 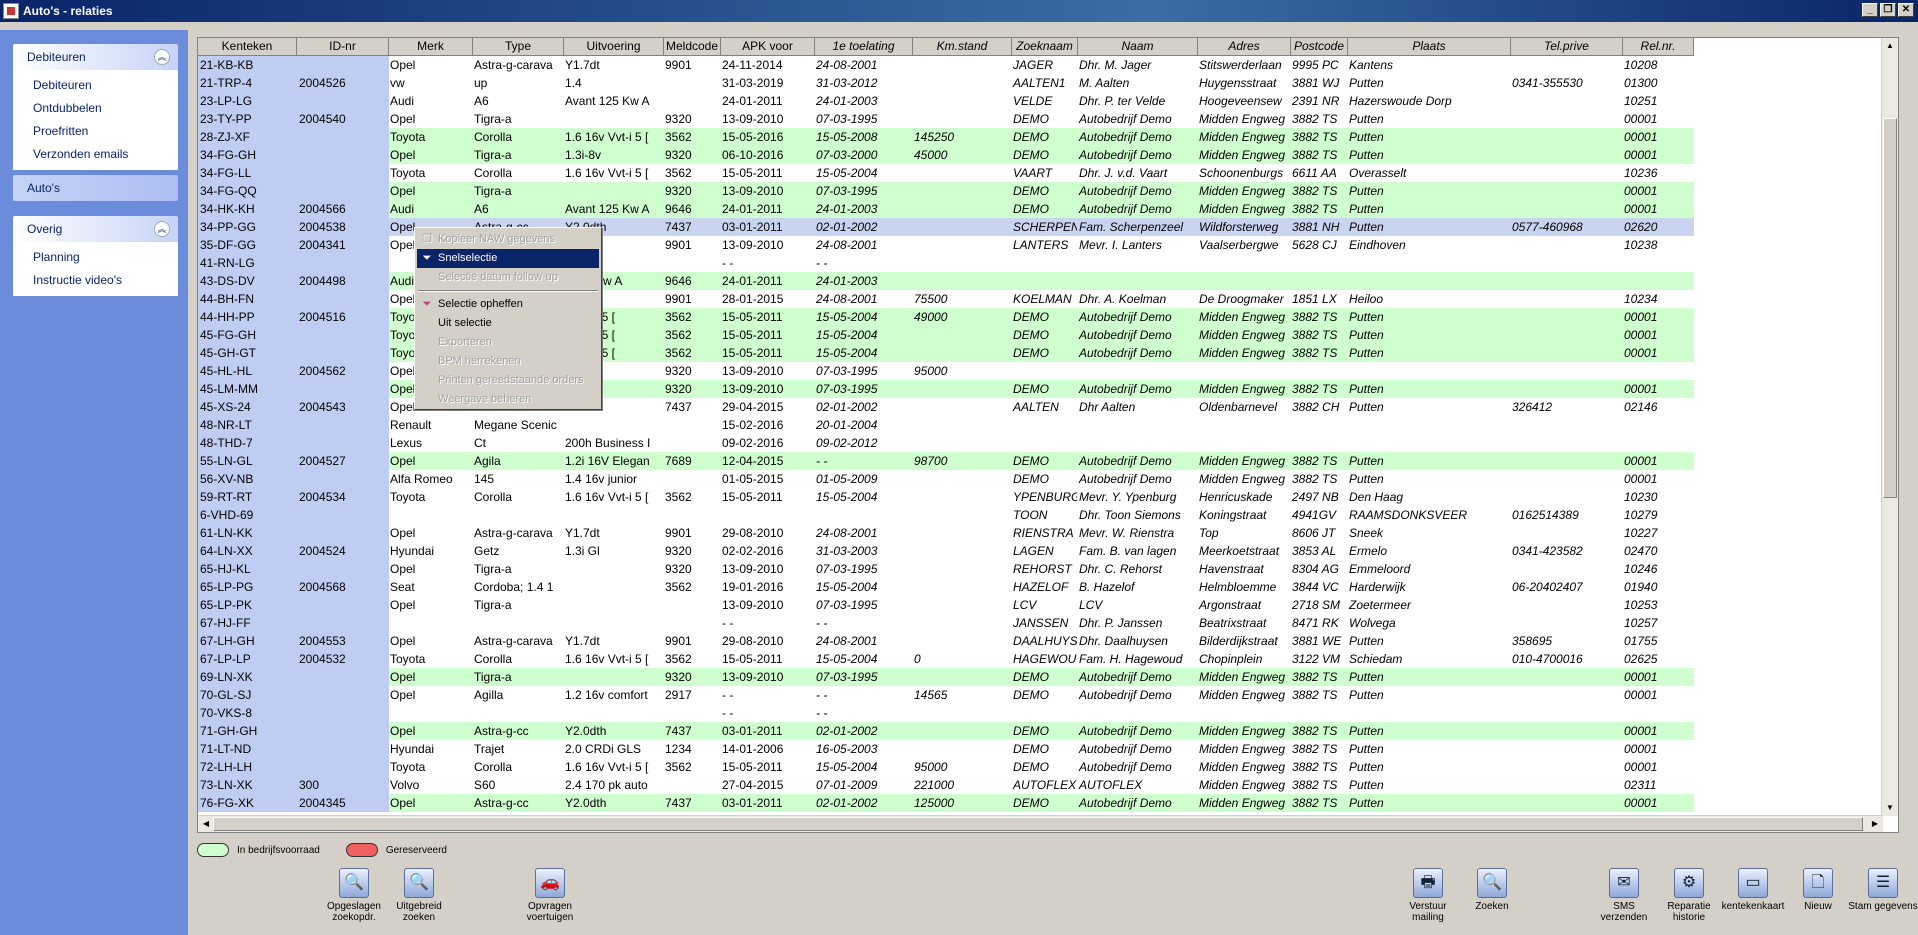 What do you see at coordinates (247, 191) in the screenshot?
I see `table-cell: 34-FG-QQ` at bounding box center [247, 191].